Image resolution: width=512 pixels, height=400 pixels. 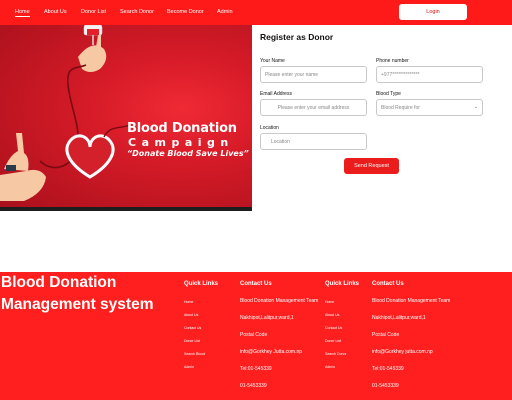 I want to click on nav-search-donor: Search Donor, so click(x=137, y=12).